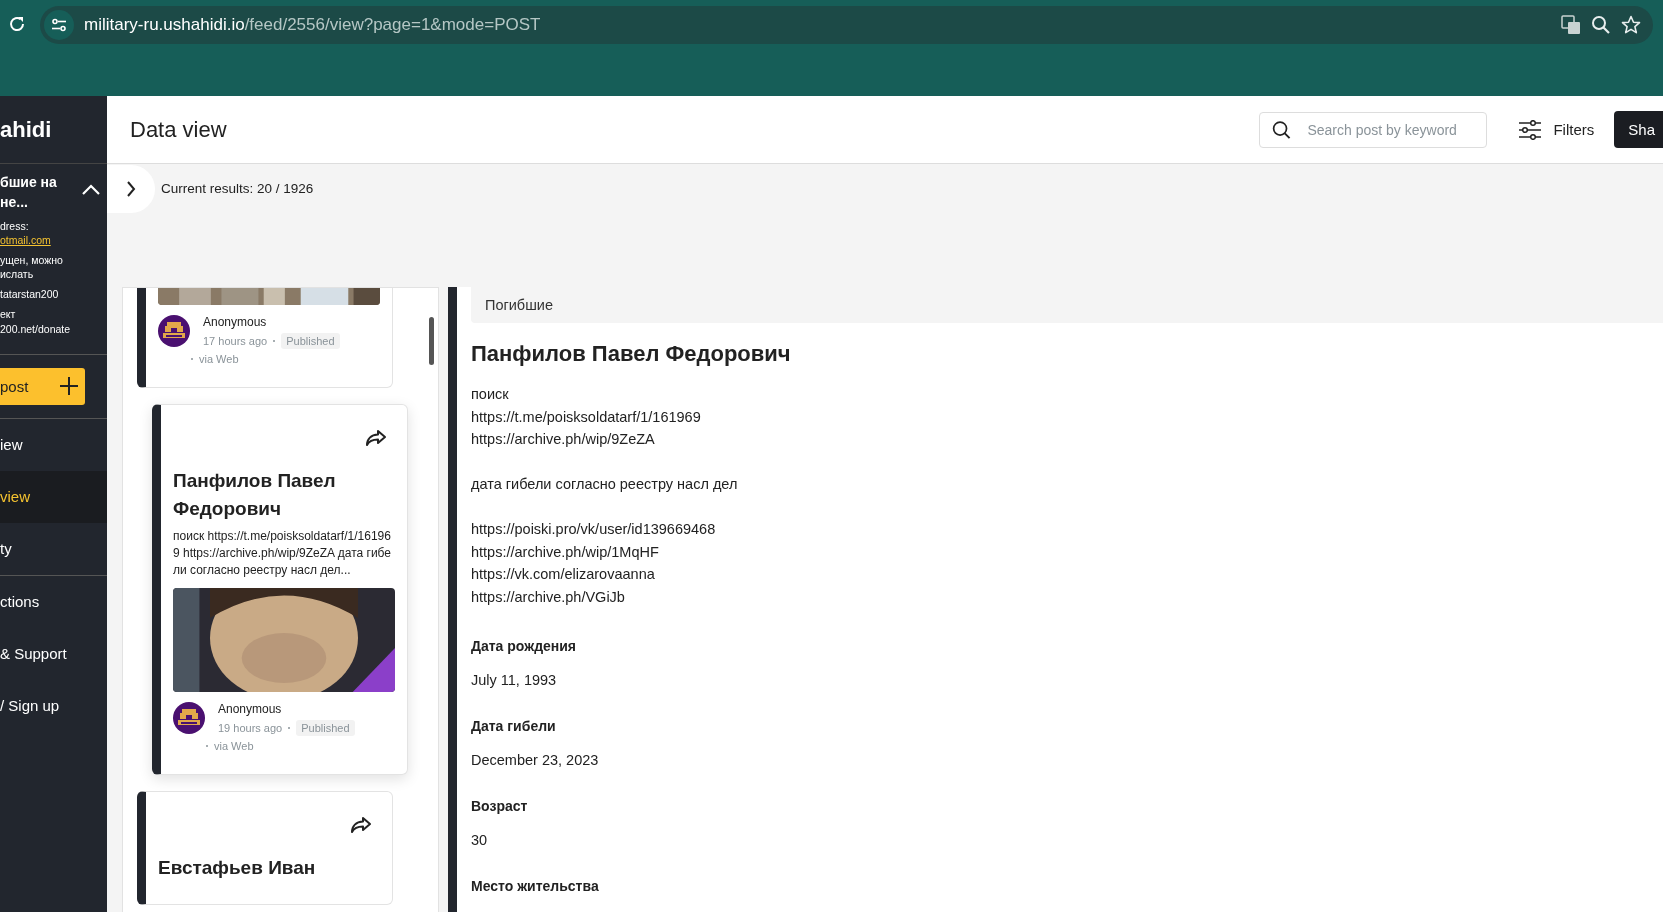  I want to click on post-card: Anonymous 17 hours ago Published via Web, so click(265, 338).